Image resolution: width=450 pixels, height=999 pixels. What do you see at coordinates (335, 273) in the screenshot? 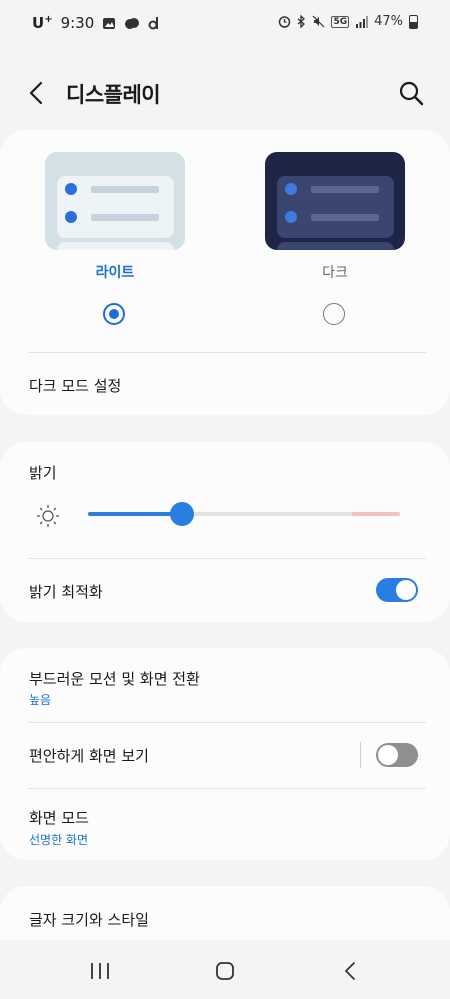
I see `dark-theme-label: 다크` at bounding box center [335, 273].